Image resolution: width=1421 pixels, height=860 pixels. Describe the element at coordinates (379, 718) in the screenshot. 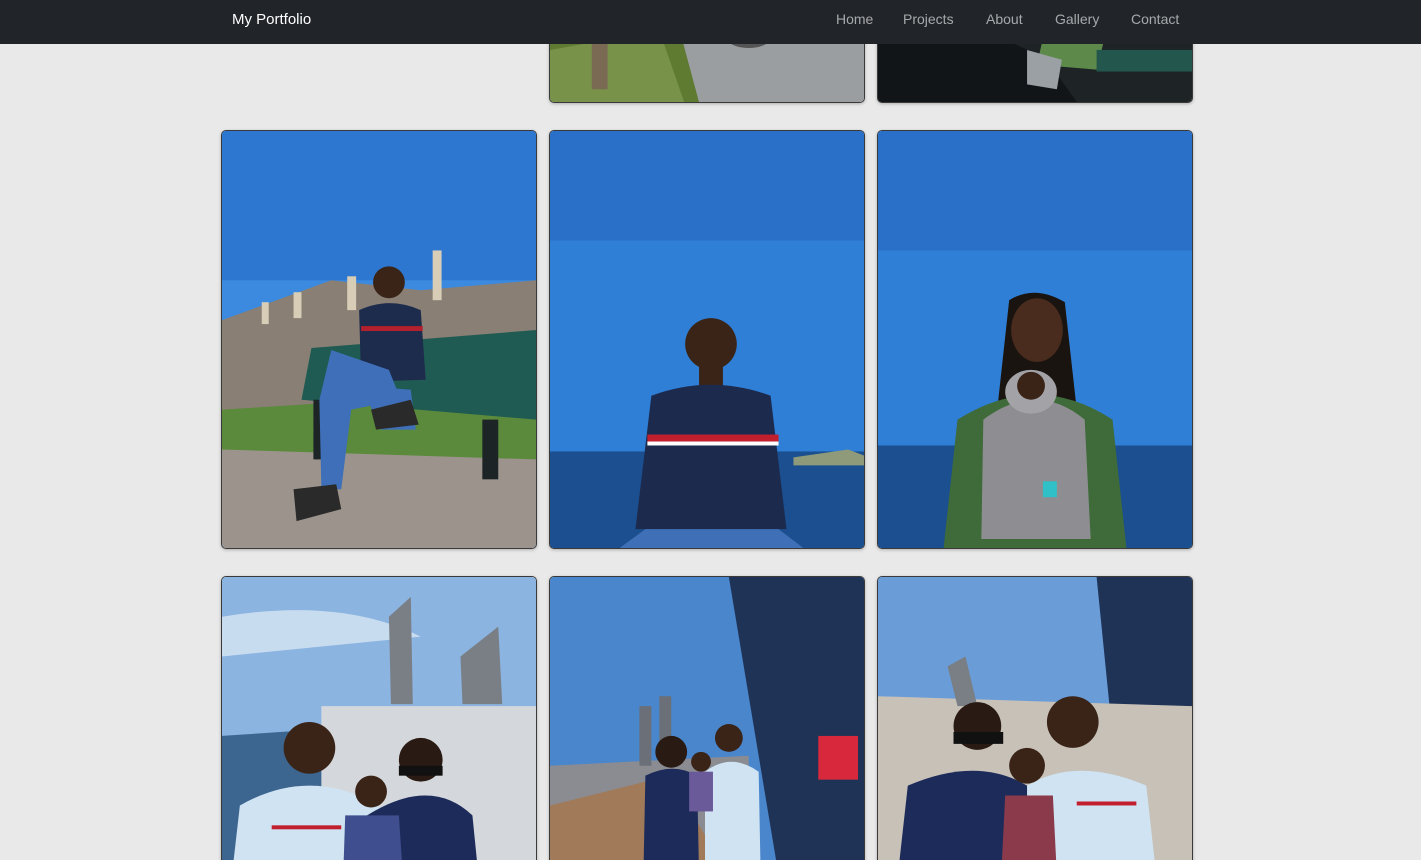

I see `family-ferry-photo` at that location.